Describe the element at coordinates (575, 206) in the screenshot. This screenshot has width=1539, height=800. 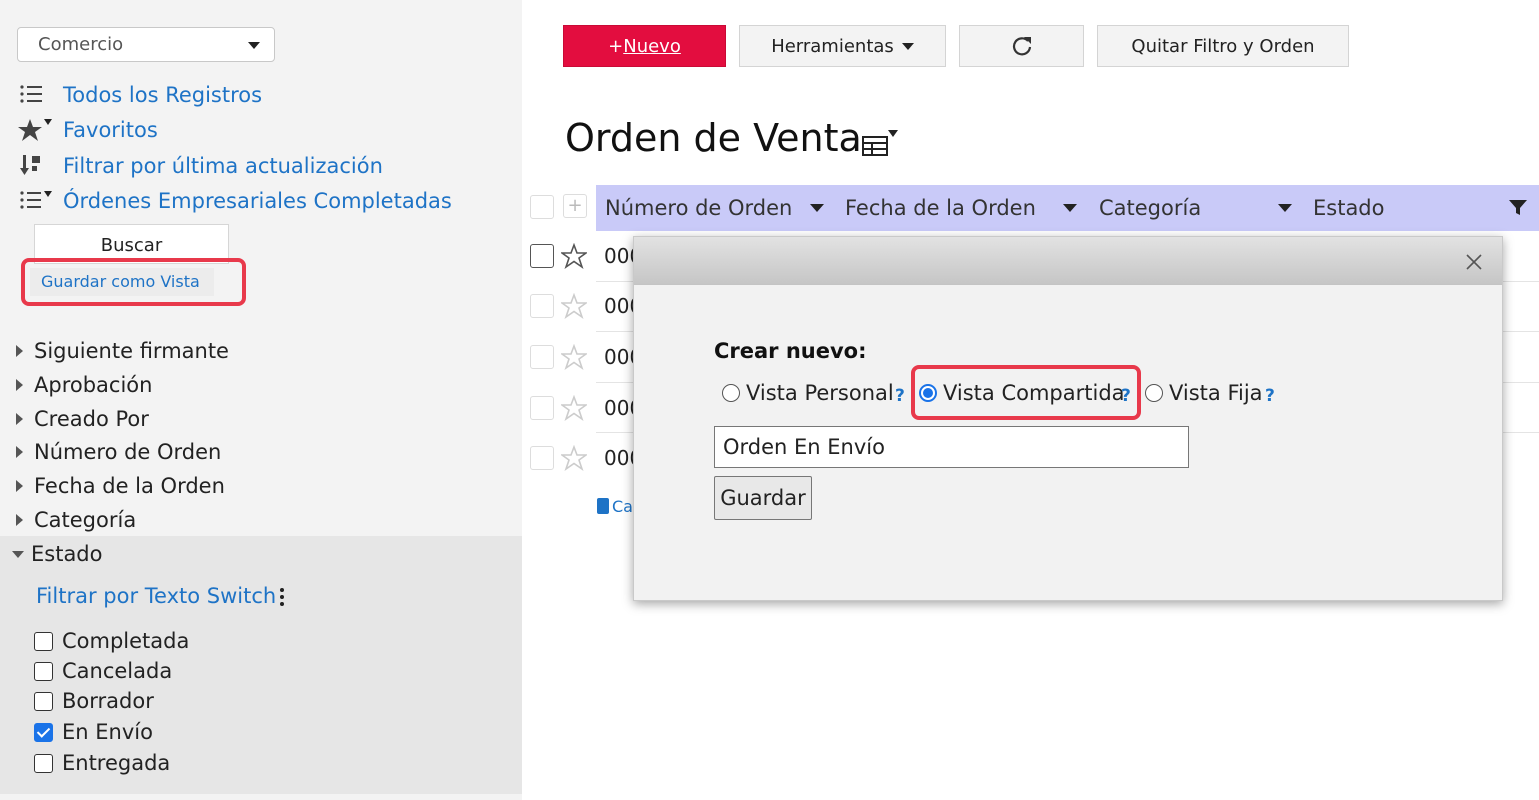
I see `add-column-icon: +` at that location.